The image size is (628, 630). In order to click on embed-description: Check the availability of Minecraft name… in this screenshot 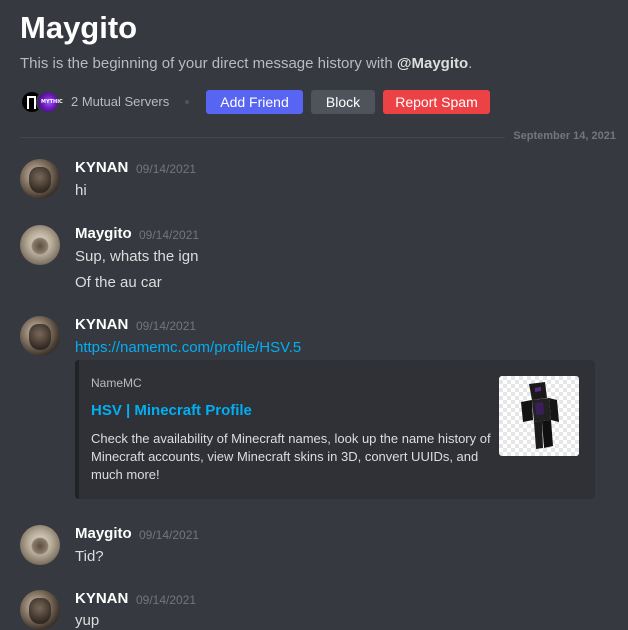, I will do `click(291, 456)`.